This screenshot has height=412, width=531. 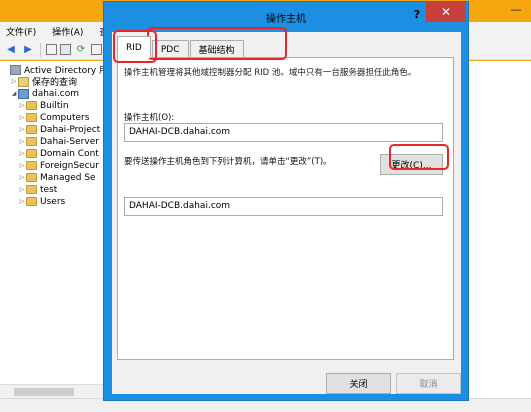 I want to click on tab-infrastructure: 基础结构, so click(x=216, y=49).